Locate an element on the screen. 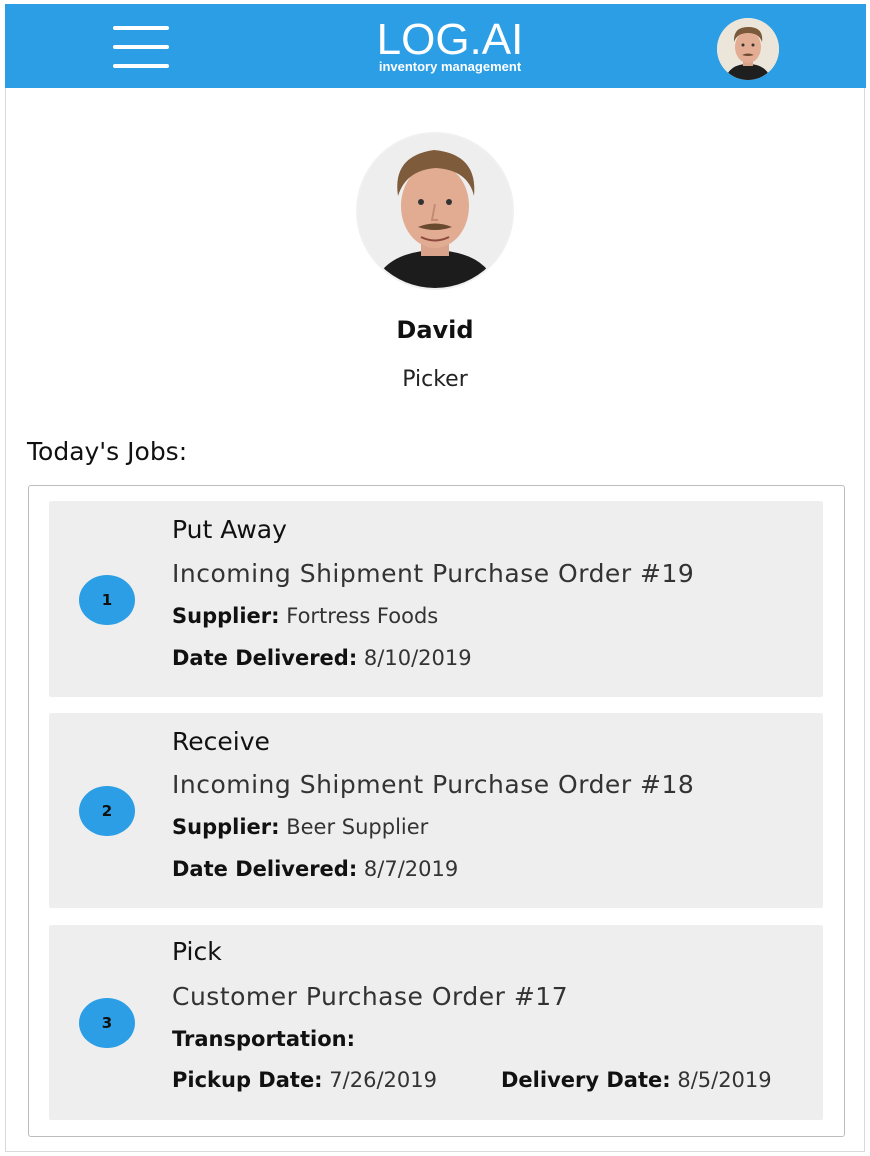  pickup-date-value: 7/26/2019 is located at coordinates (383, 1080).